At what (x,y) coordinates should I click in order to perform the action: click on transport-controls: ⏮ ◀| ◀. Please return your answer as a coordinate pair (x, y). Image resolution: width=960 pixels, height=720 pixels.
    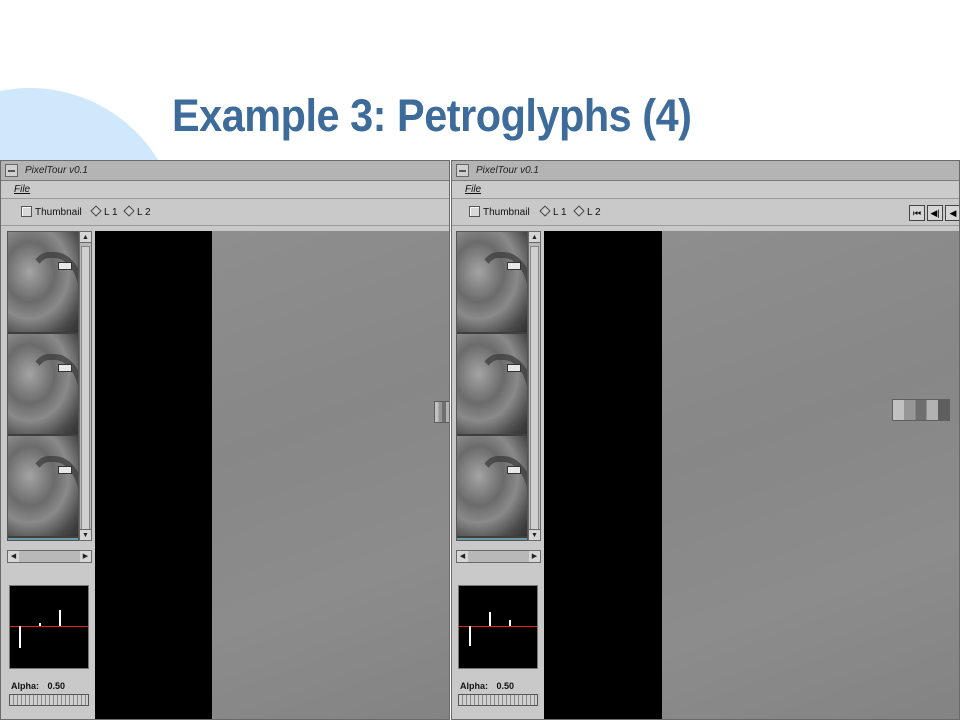
    Looking at the image, I should click on (934, 213).